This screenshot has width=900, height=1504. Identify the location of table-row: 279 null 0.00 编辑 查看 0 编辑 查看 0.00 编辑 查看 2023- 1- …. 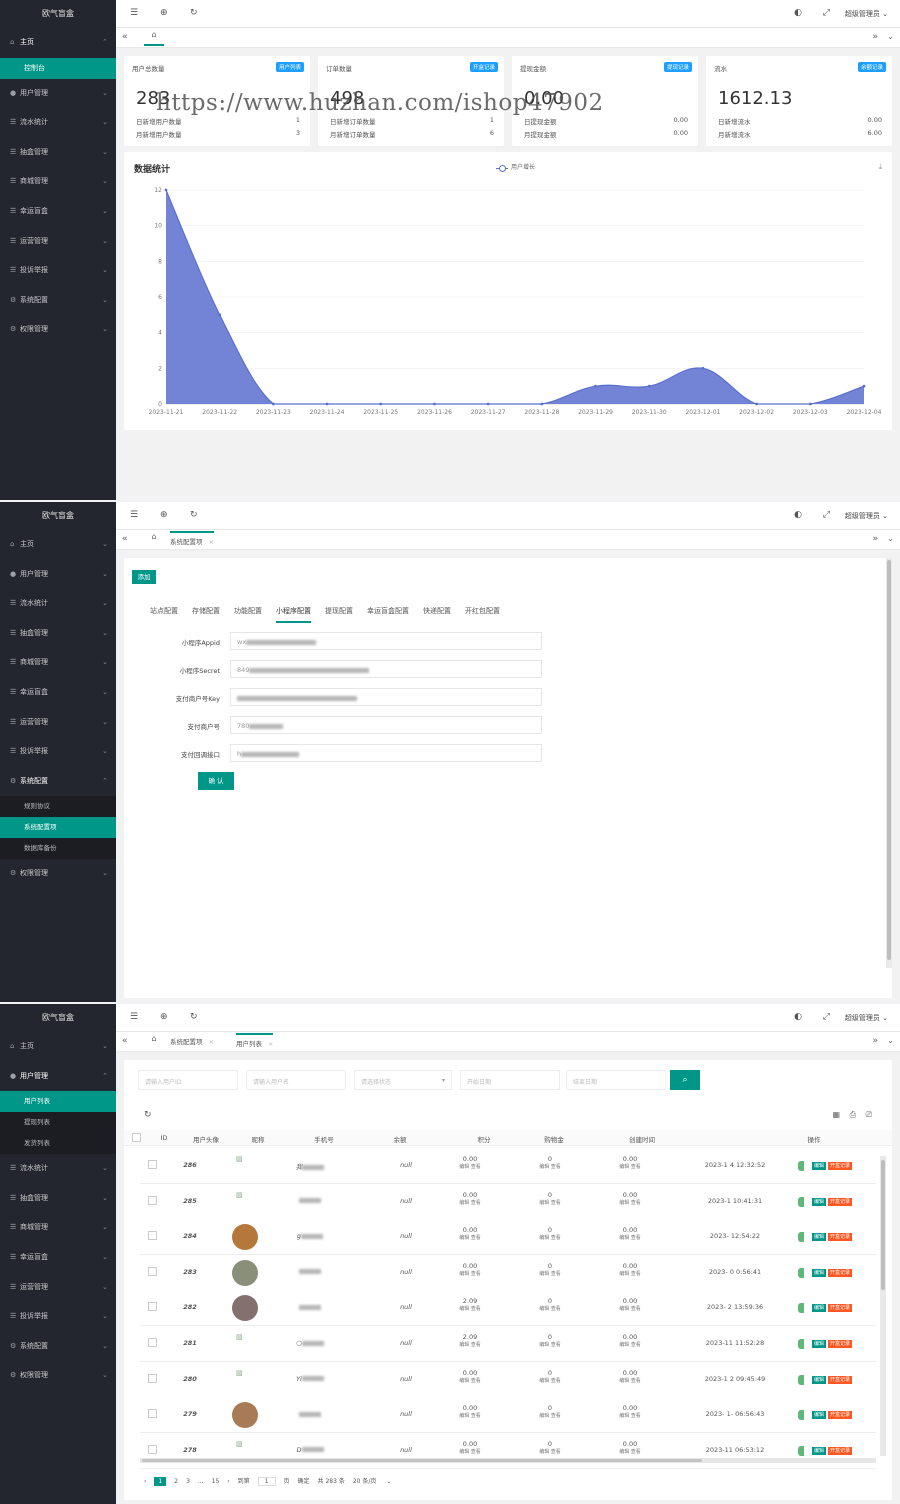
(508, 1415).